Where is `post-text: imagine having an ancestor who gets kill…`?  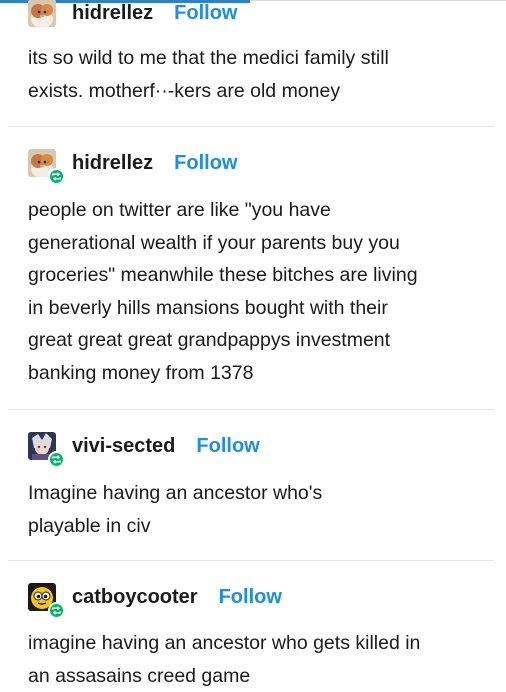 post-text: imagine having an ancestor who gets kill… is located at coordinates (224, 659).